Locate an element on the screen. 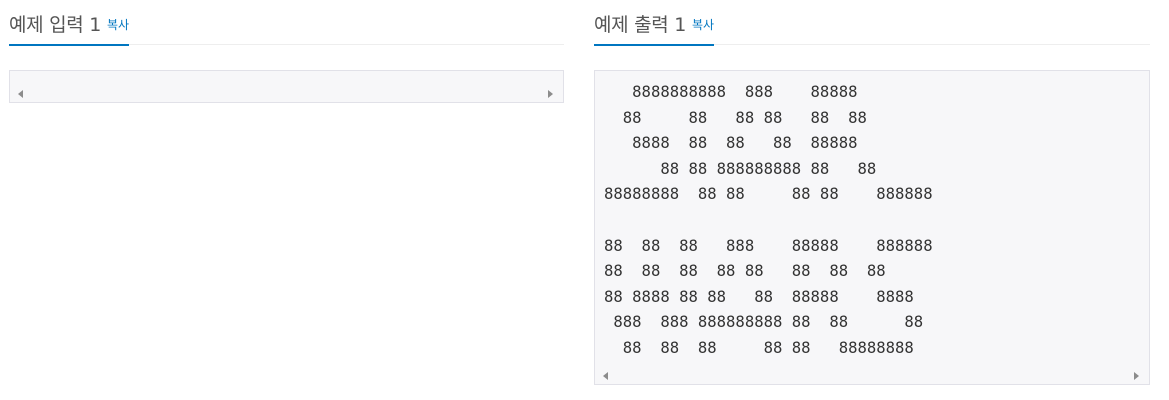  copy-input-button: 복사 is located at coordinates (118, 25).